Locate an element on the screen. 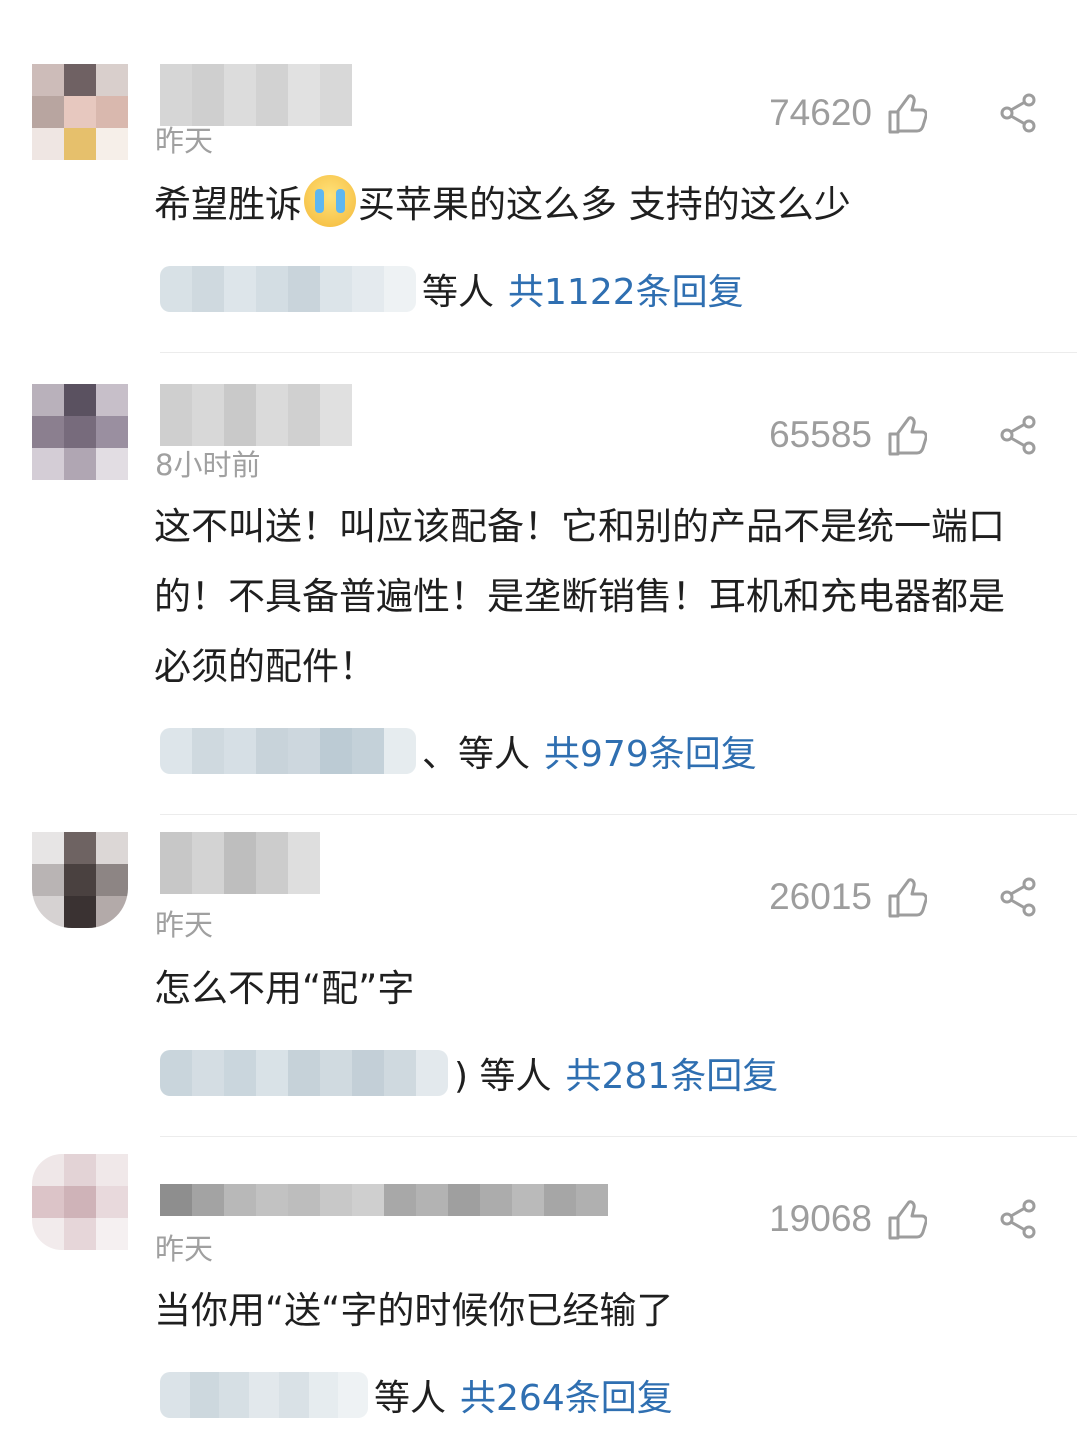 The width and height of the screenshot is (1077, 1453). reply-summary: ) 等人 共281条回复 is located at coordinates (469, 1073).